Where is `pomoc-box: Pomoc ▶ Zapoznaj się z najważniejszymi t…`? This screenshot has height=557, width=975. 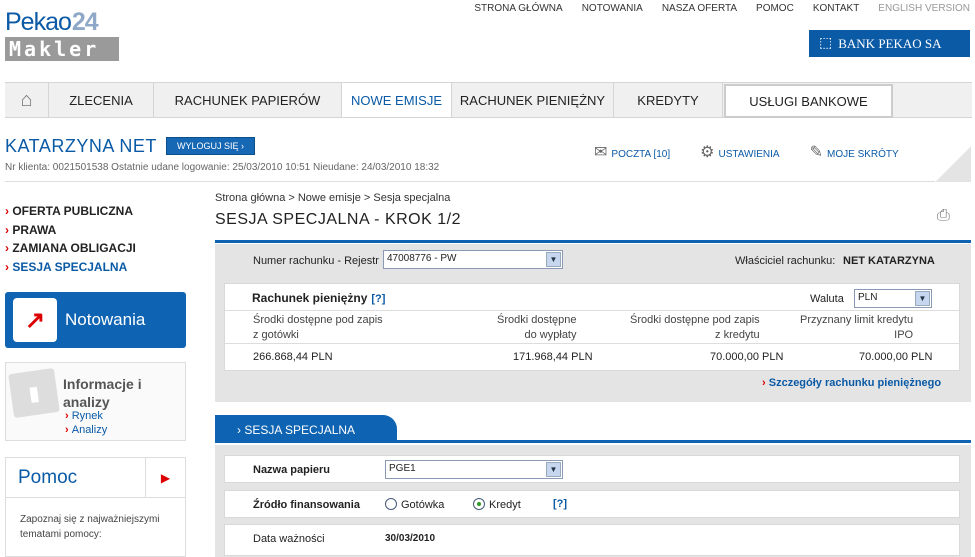
pomoc-box: Pomoc ▶ Zapoznaj się z najważniejszymi t… is located at coordinates (95, 507).